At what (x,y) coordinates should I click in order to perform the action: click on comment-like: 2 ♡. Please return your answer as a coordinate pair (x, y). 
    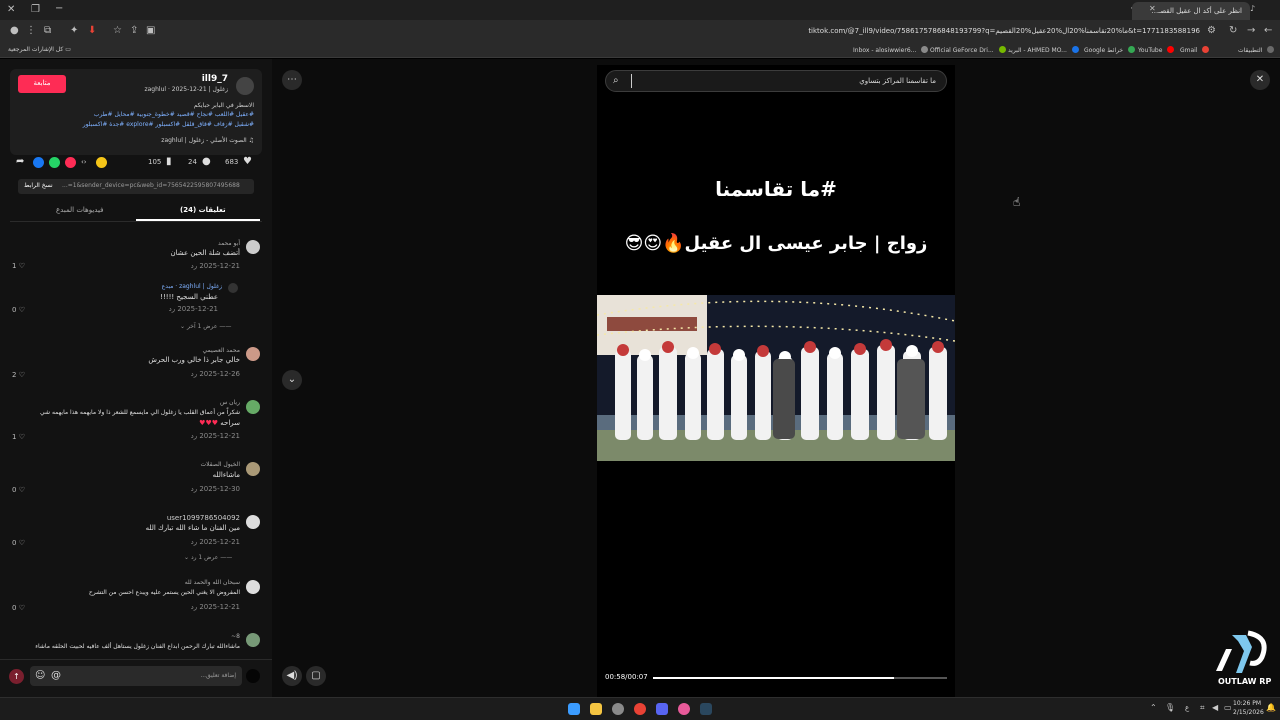
    Looking at the image, I should click on (18, 375).